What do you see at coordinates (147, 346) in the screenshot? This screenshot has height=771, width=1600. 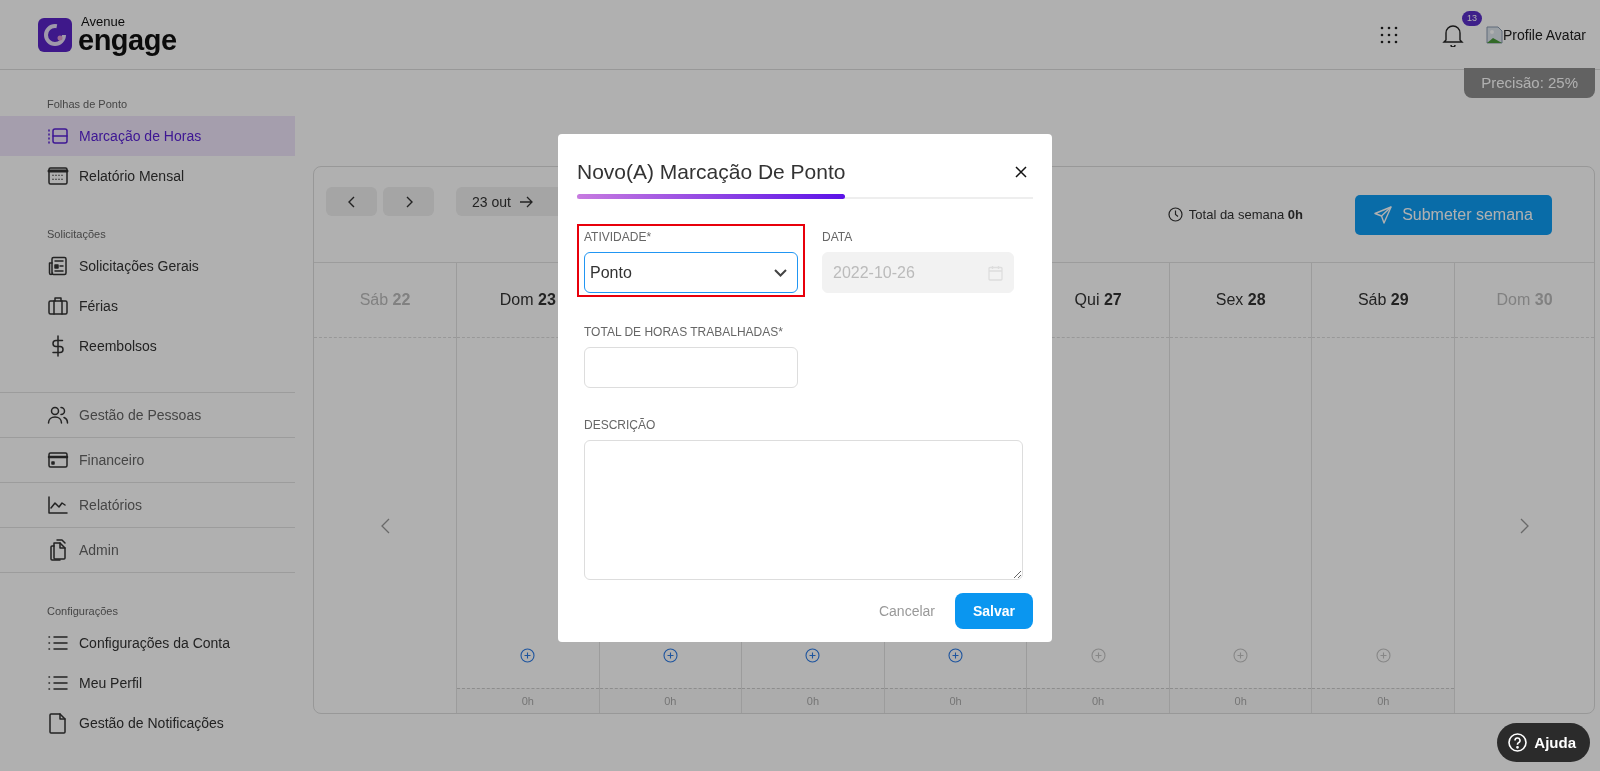 I see `sidebar-item: Reembolsos` at bounding box center [147, 346].